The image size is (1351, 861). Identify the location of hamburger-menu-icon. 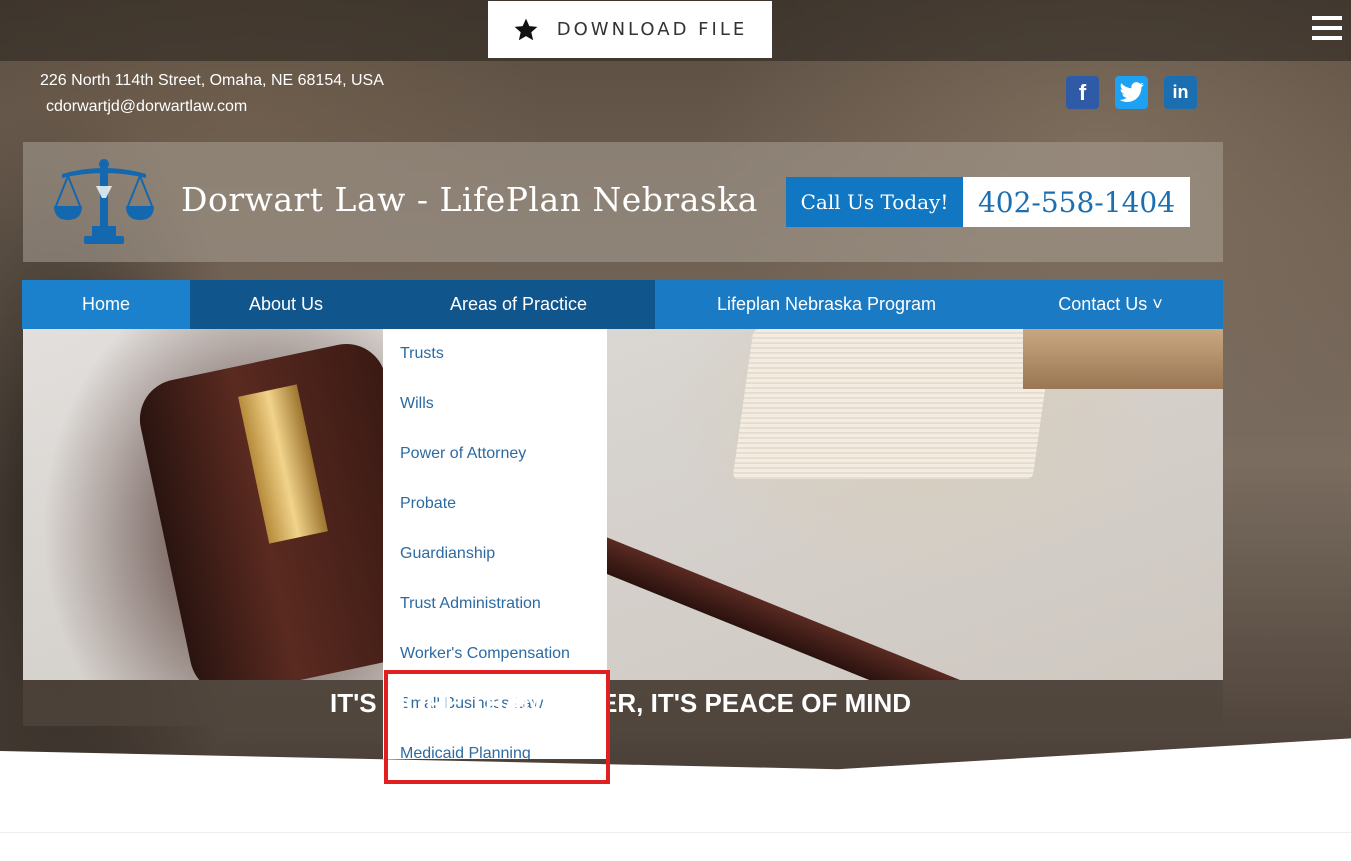
(1328, 30).